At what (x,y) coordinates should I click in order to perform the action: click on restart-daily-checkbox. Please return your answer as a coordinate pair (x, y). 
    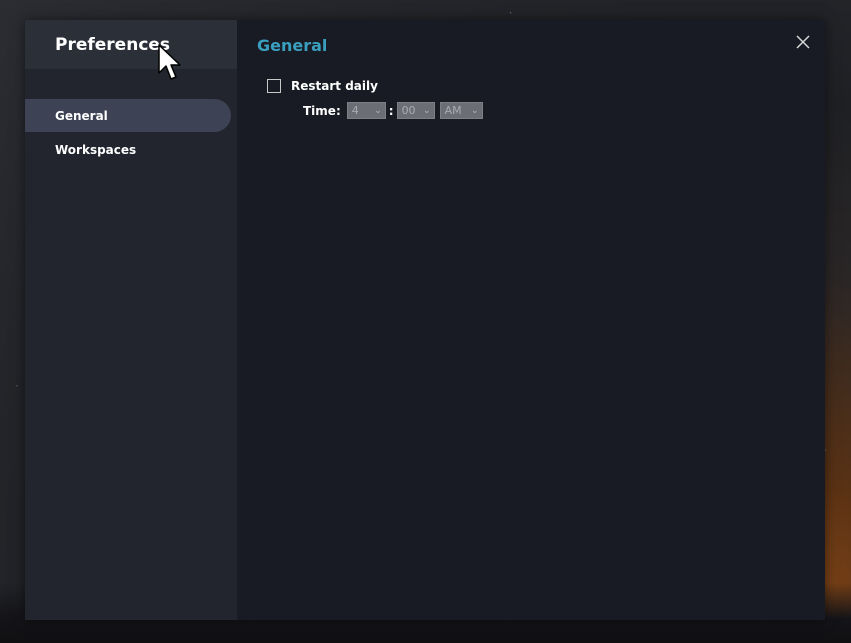
    Looking at the image, I should click on (274, 86).